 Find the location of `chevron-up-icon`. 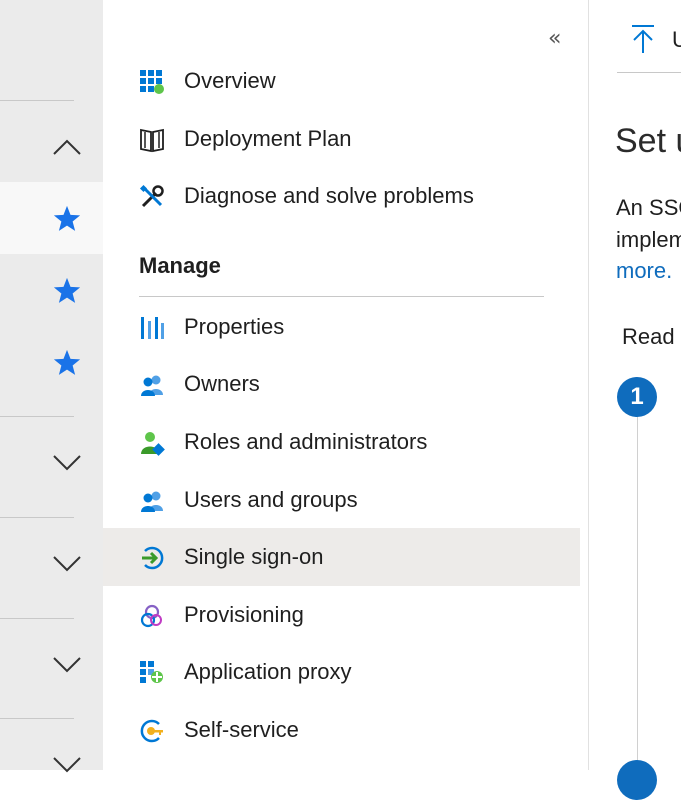

chevron-up-icon is located at coordinates (67, 147).